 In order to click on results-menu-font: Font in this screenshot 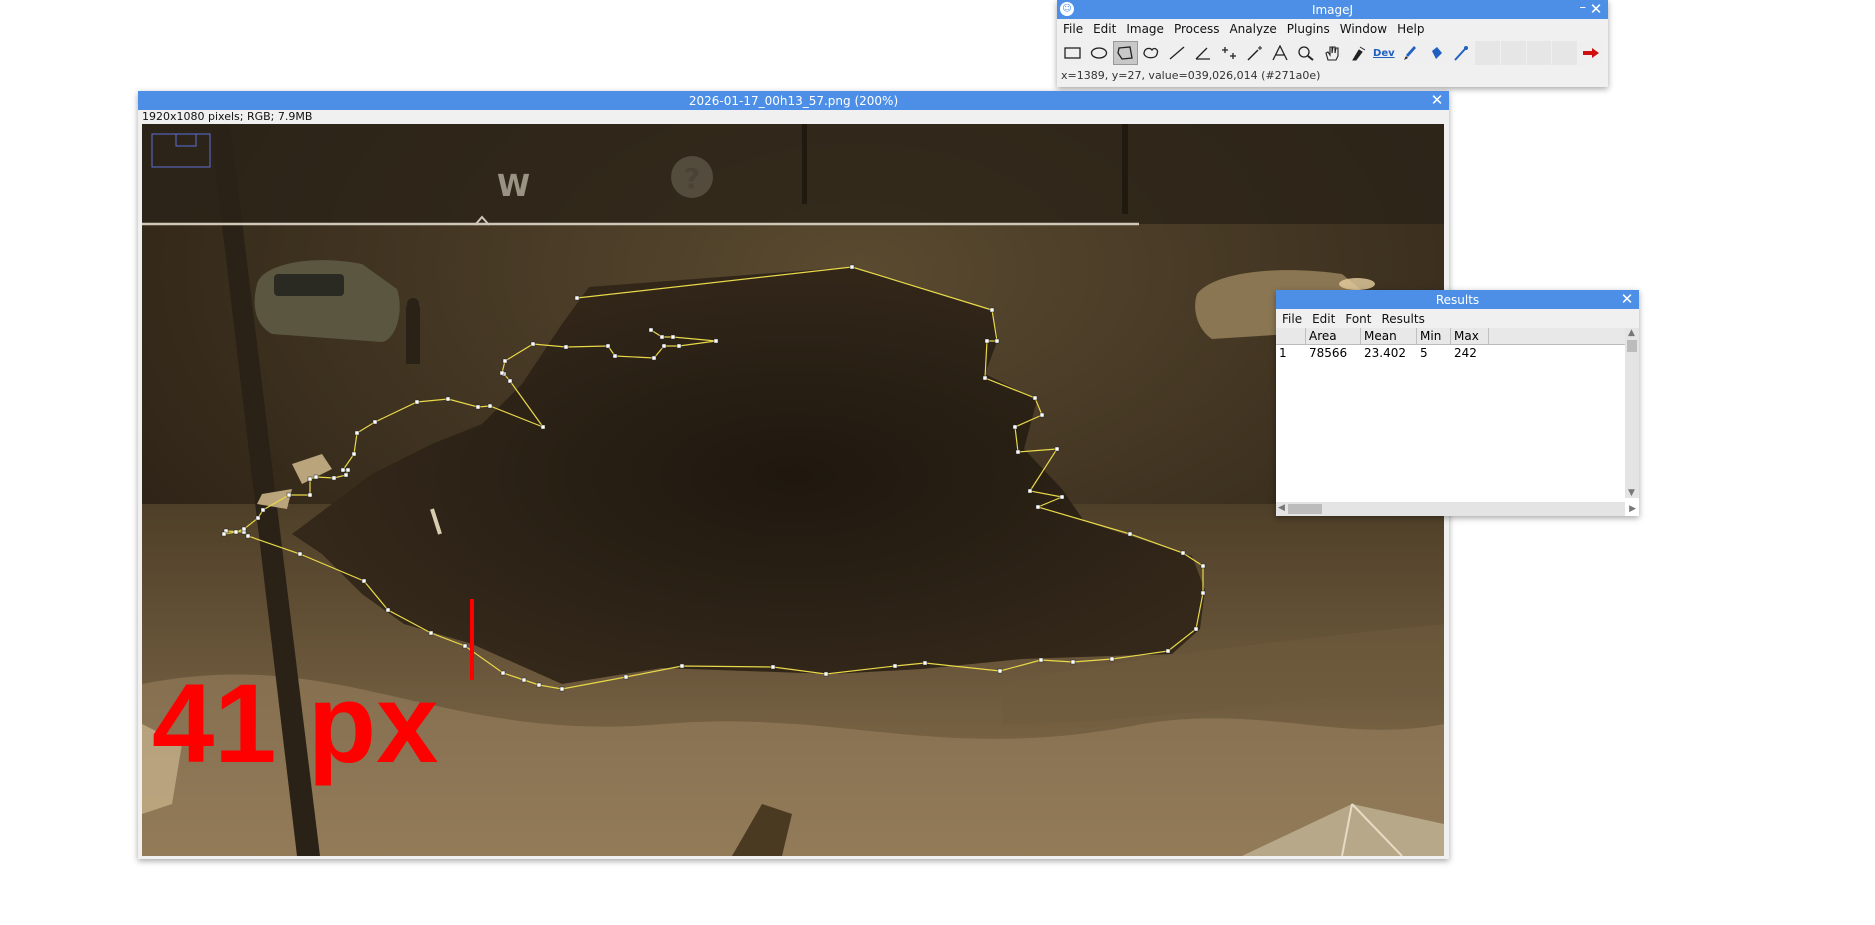, I will do `click(1358, 319)`.